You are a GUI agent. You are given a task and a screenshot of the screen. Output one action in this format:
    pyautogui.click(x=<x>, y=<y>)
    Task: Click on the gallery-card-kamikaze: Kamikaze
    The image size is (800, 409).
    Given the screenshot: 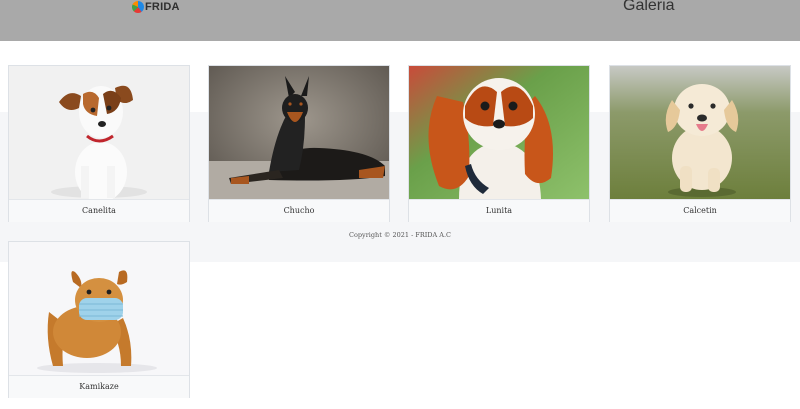 What is the action you would take?
    pyautogui.click(x=99, y=319)
    